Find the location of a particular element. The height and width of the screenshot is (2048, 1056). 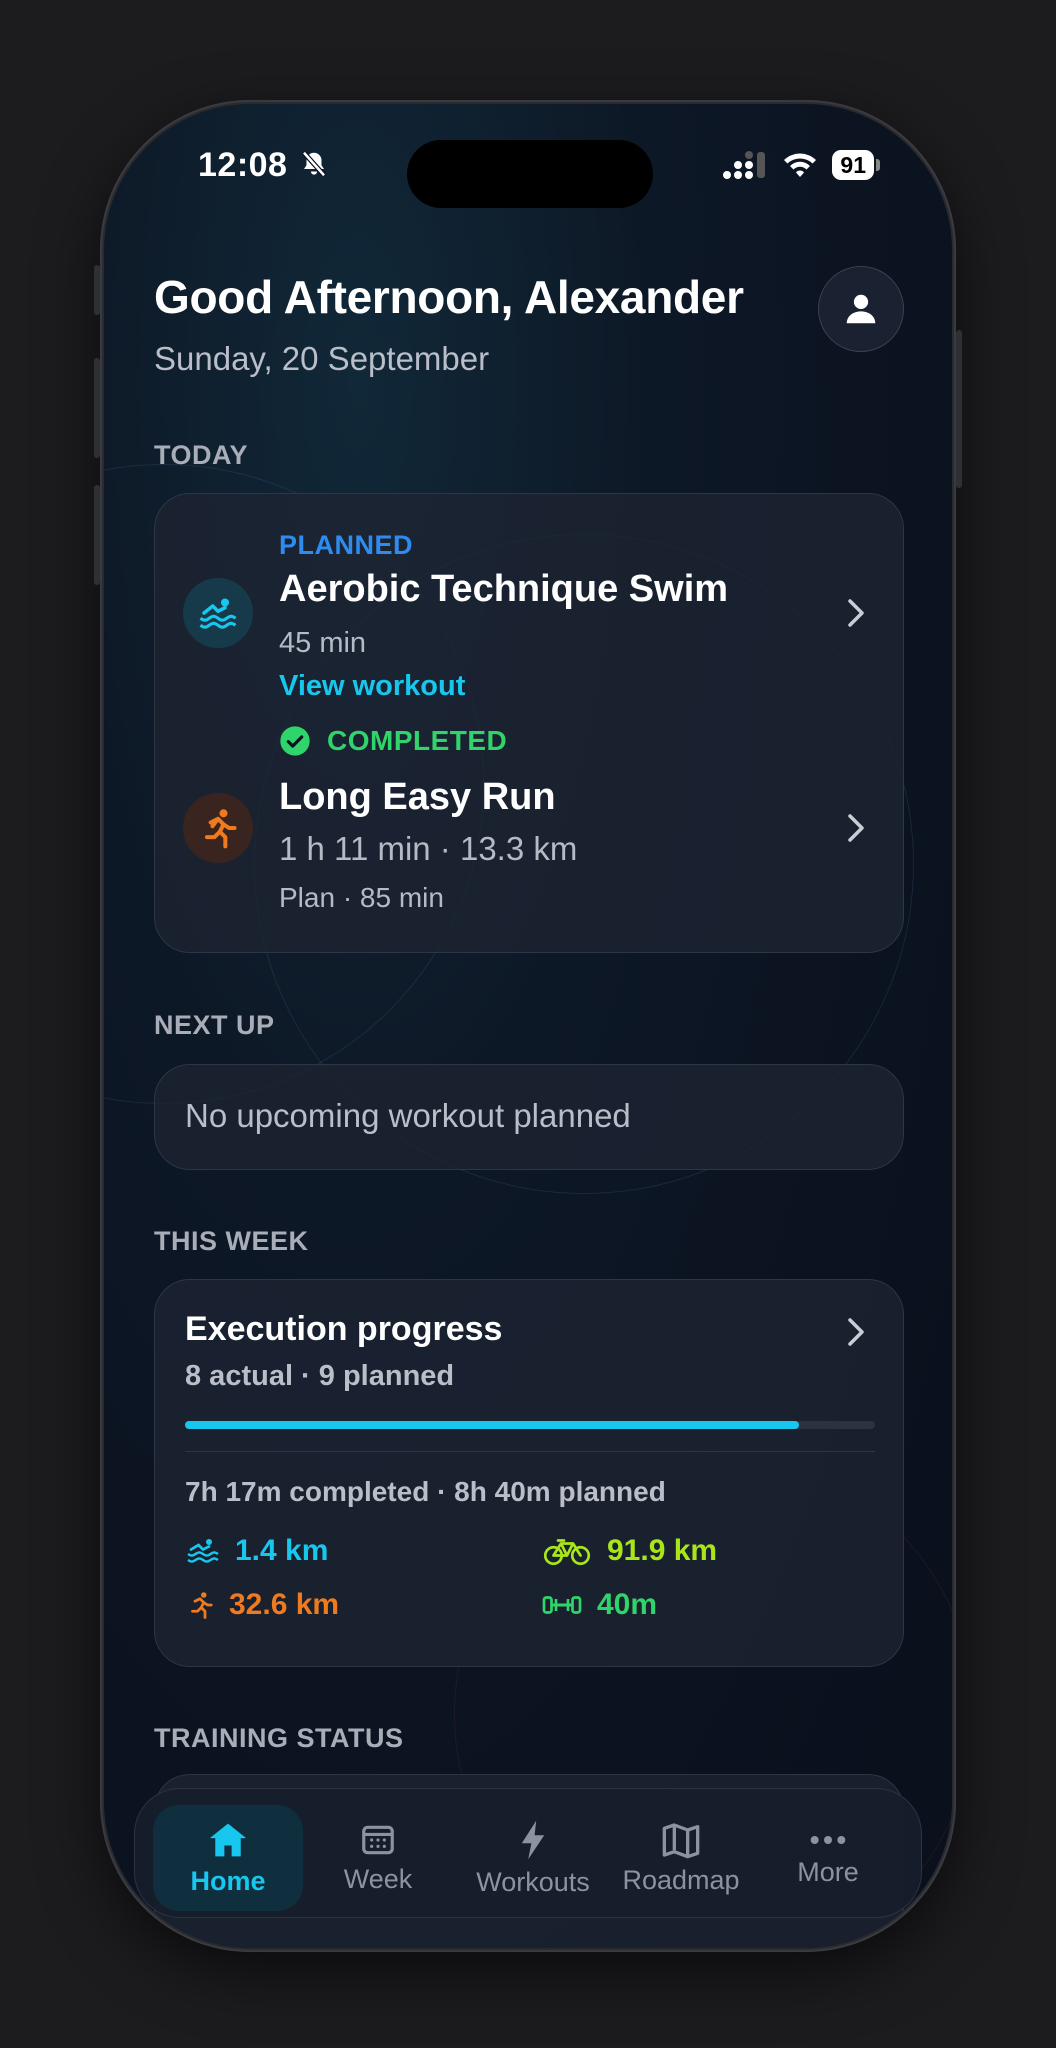

bell-slash-icon is located at coordinates (314, 164).